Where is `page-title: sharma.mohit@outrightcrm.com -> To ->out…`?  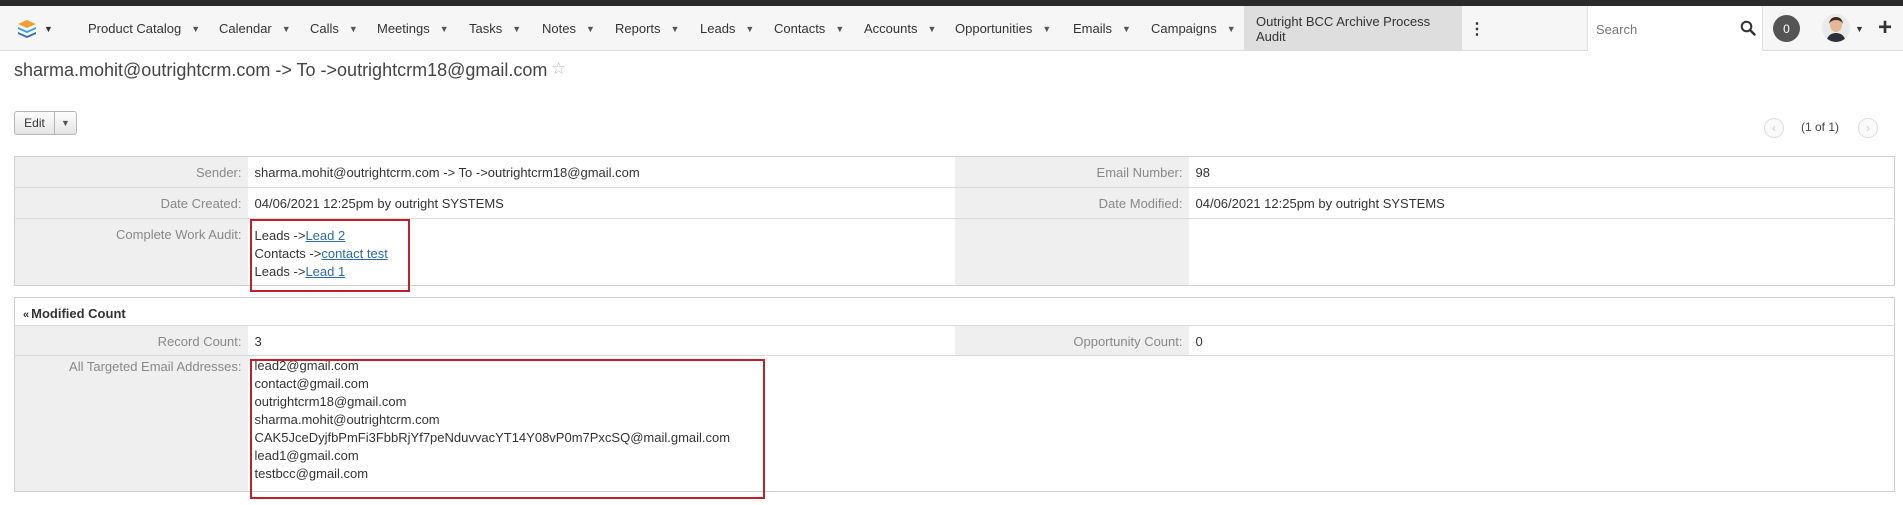
page-title: sharma.mohit@outrightcrm.com -> To ->out… is located at coordinates (281, 70).